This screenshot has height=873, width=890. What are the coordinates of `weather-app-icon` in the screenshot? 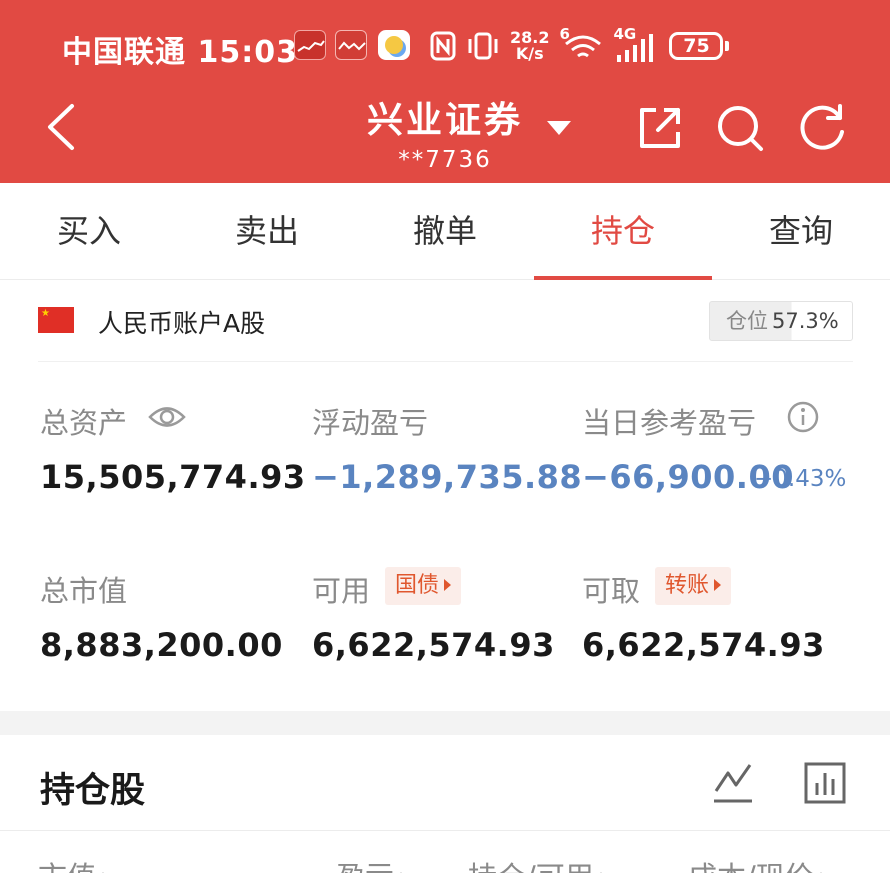 It's located at (394, 45).